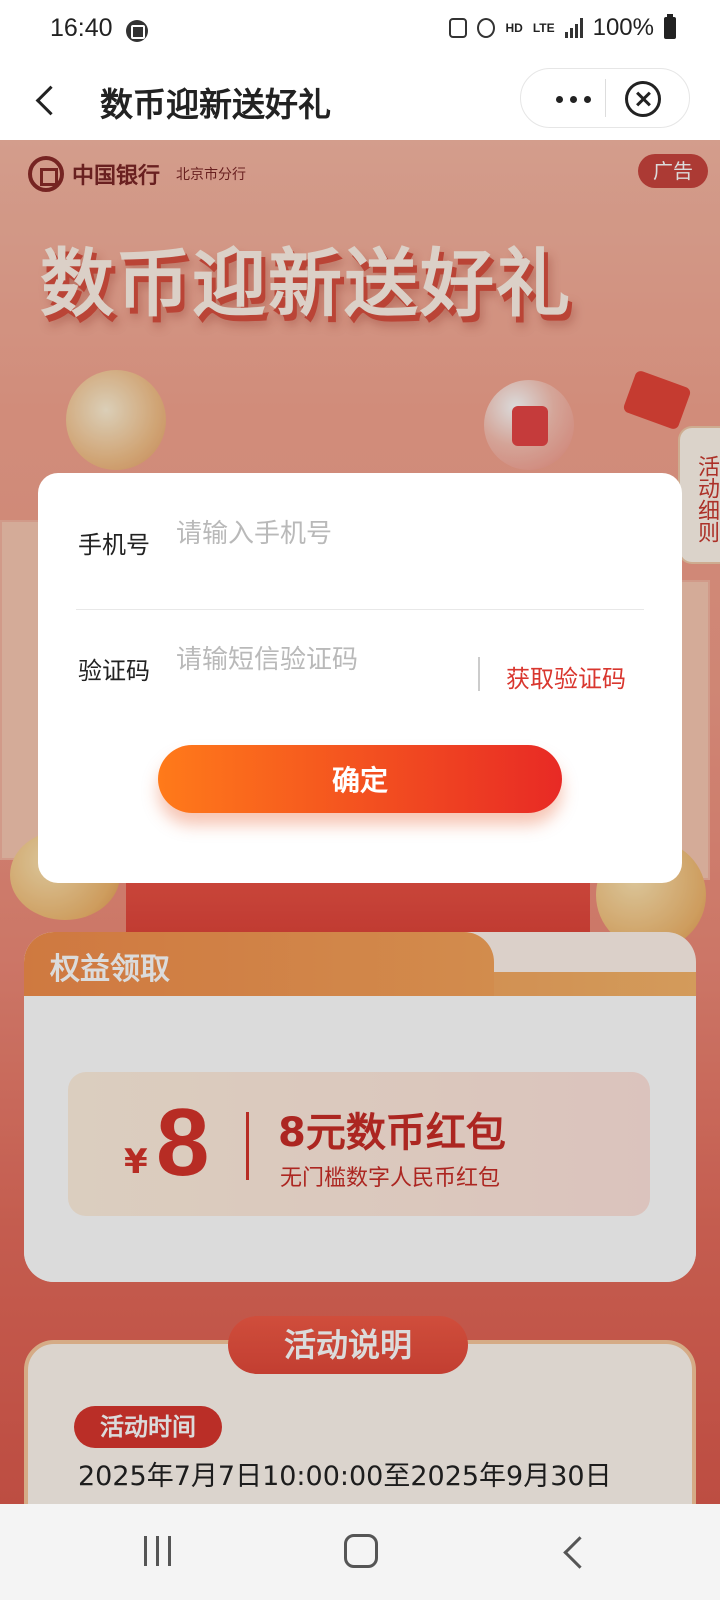  Describe the element at coordinates (157, 1551) in the screenshot. I see `recent-apps-icon` at that location.